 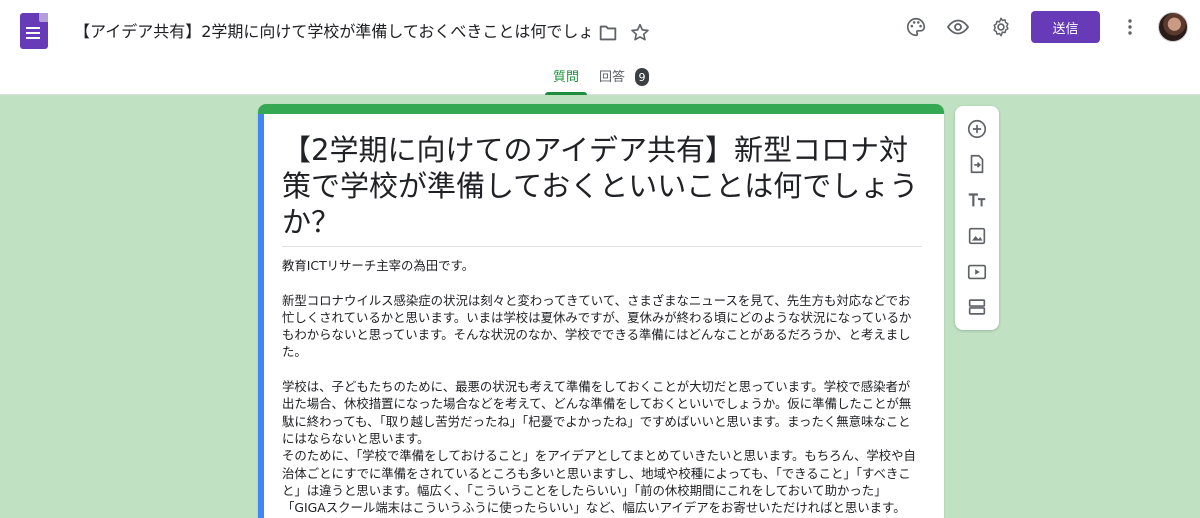 I want to click on star-icon, so click(x=640, y=33).